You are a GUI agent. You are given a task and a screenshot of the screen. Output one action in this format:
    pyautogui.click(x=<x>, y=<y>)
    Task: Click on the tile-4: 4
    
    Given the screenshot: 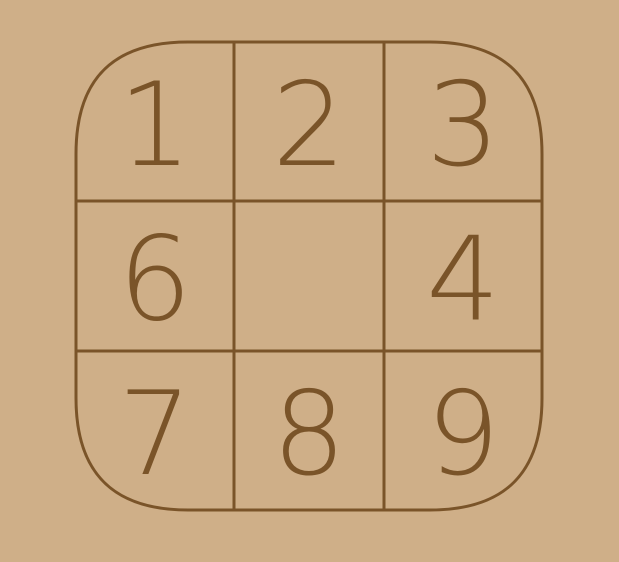 What is the action you would take?
    pyautogui.click(x=463, y=276)
    